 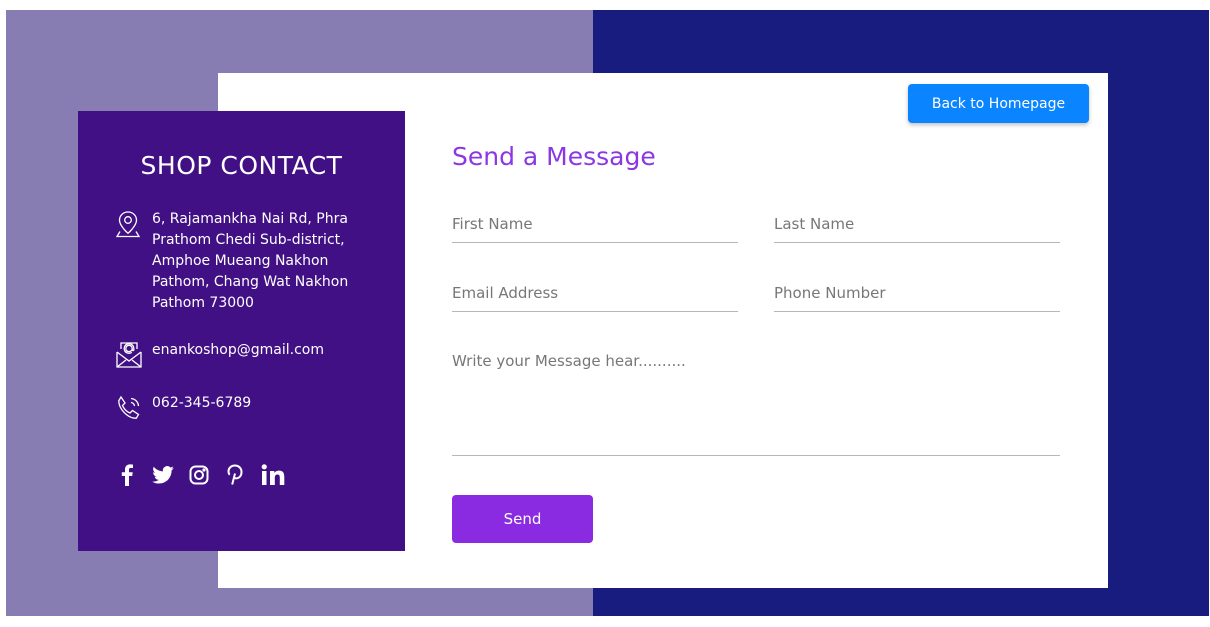 I want to click on twitter-icon, so click(x=163, y=475).